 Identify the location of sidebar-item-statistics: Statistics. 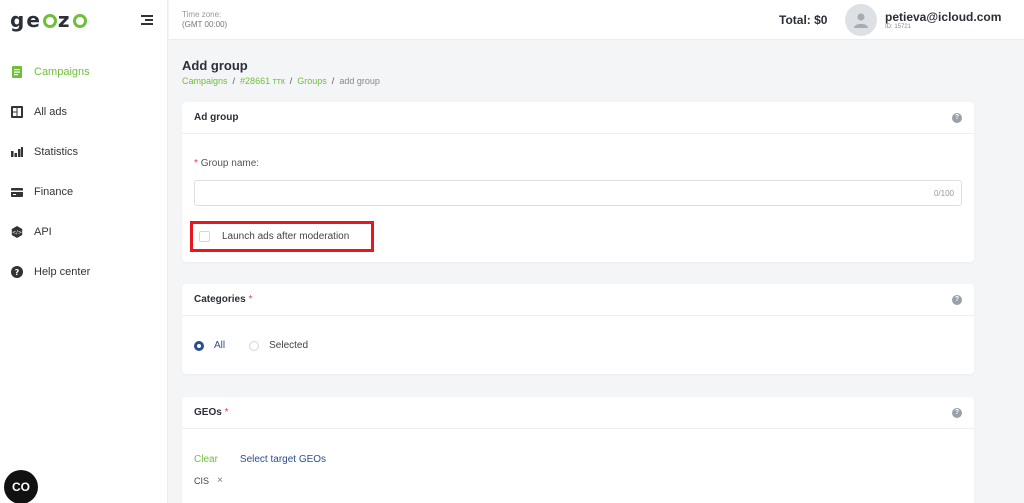
(83, 152).